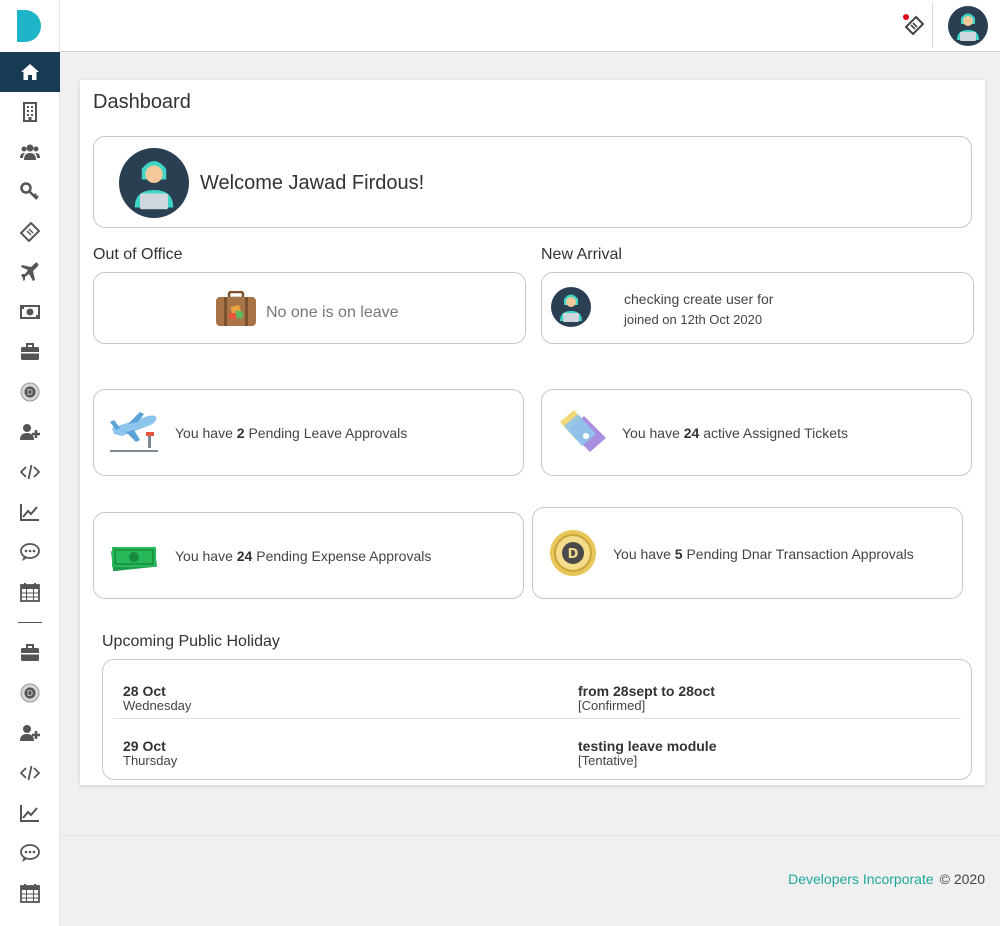  I want to click on holiday-day: Thursday, so click(150, 760).